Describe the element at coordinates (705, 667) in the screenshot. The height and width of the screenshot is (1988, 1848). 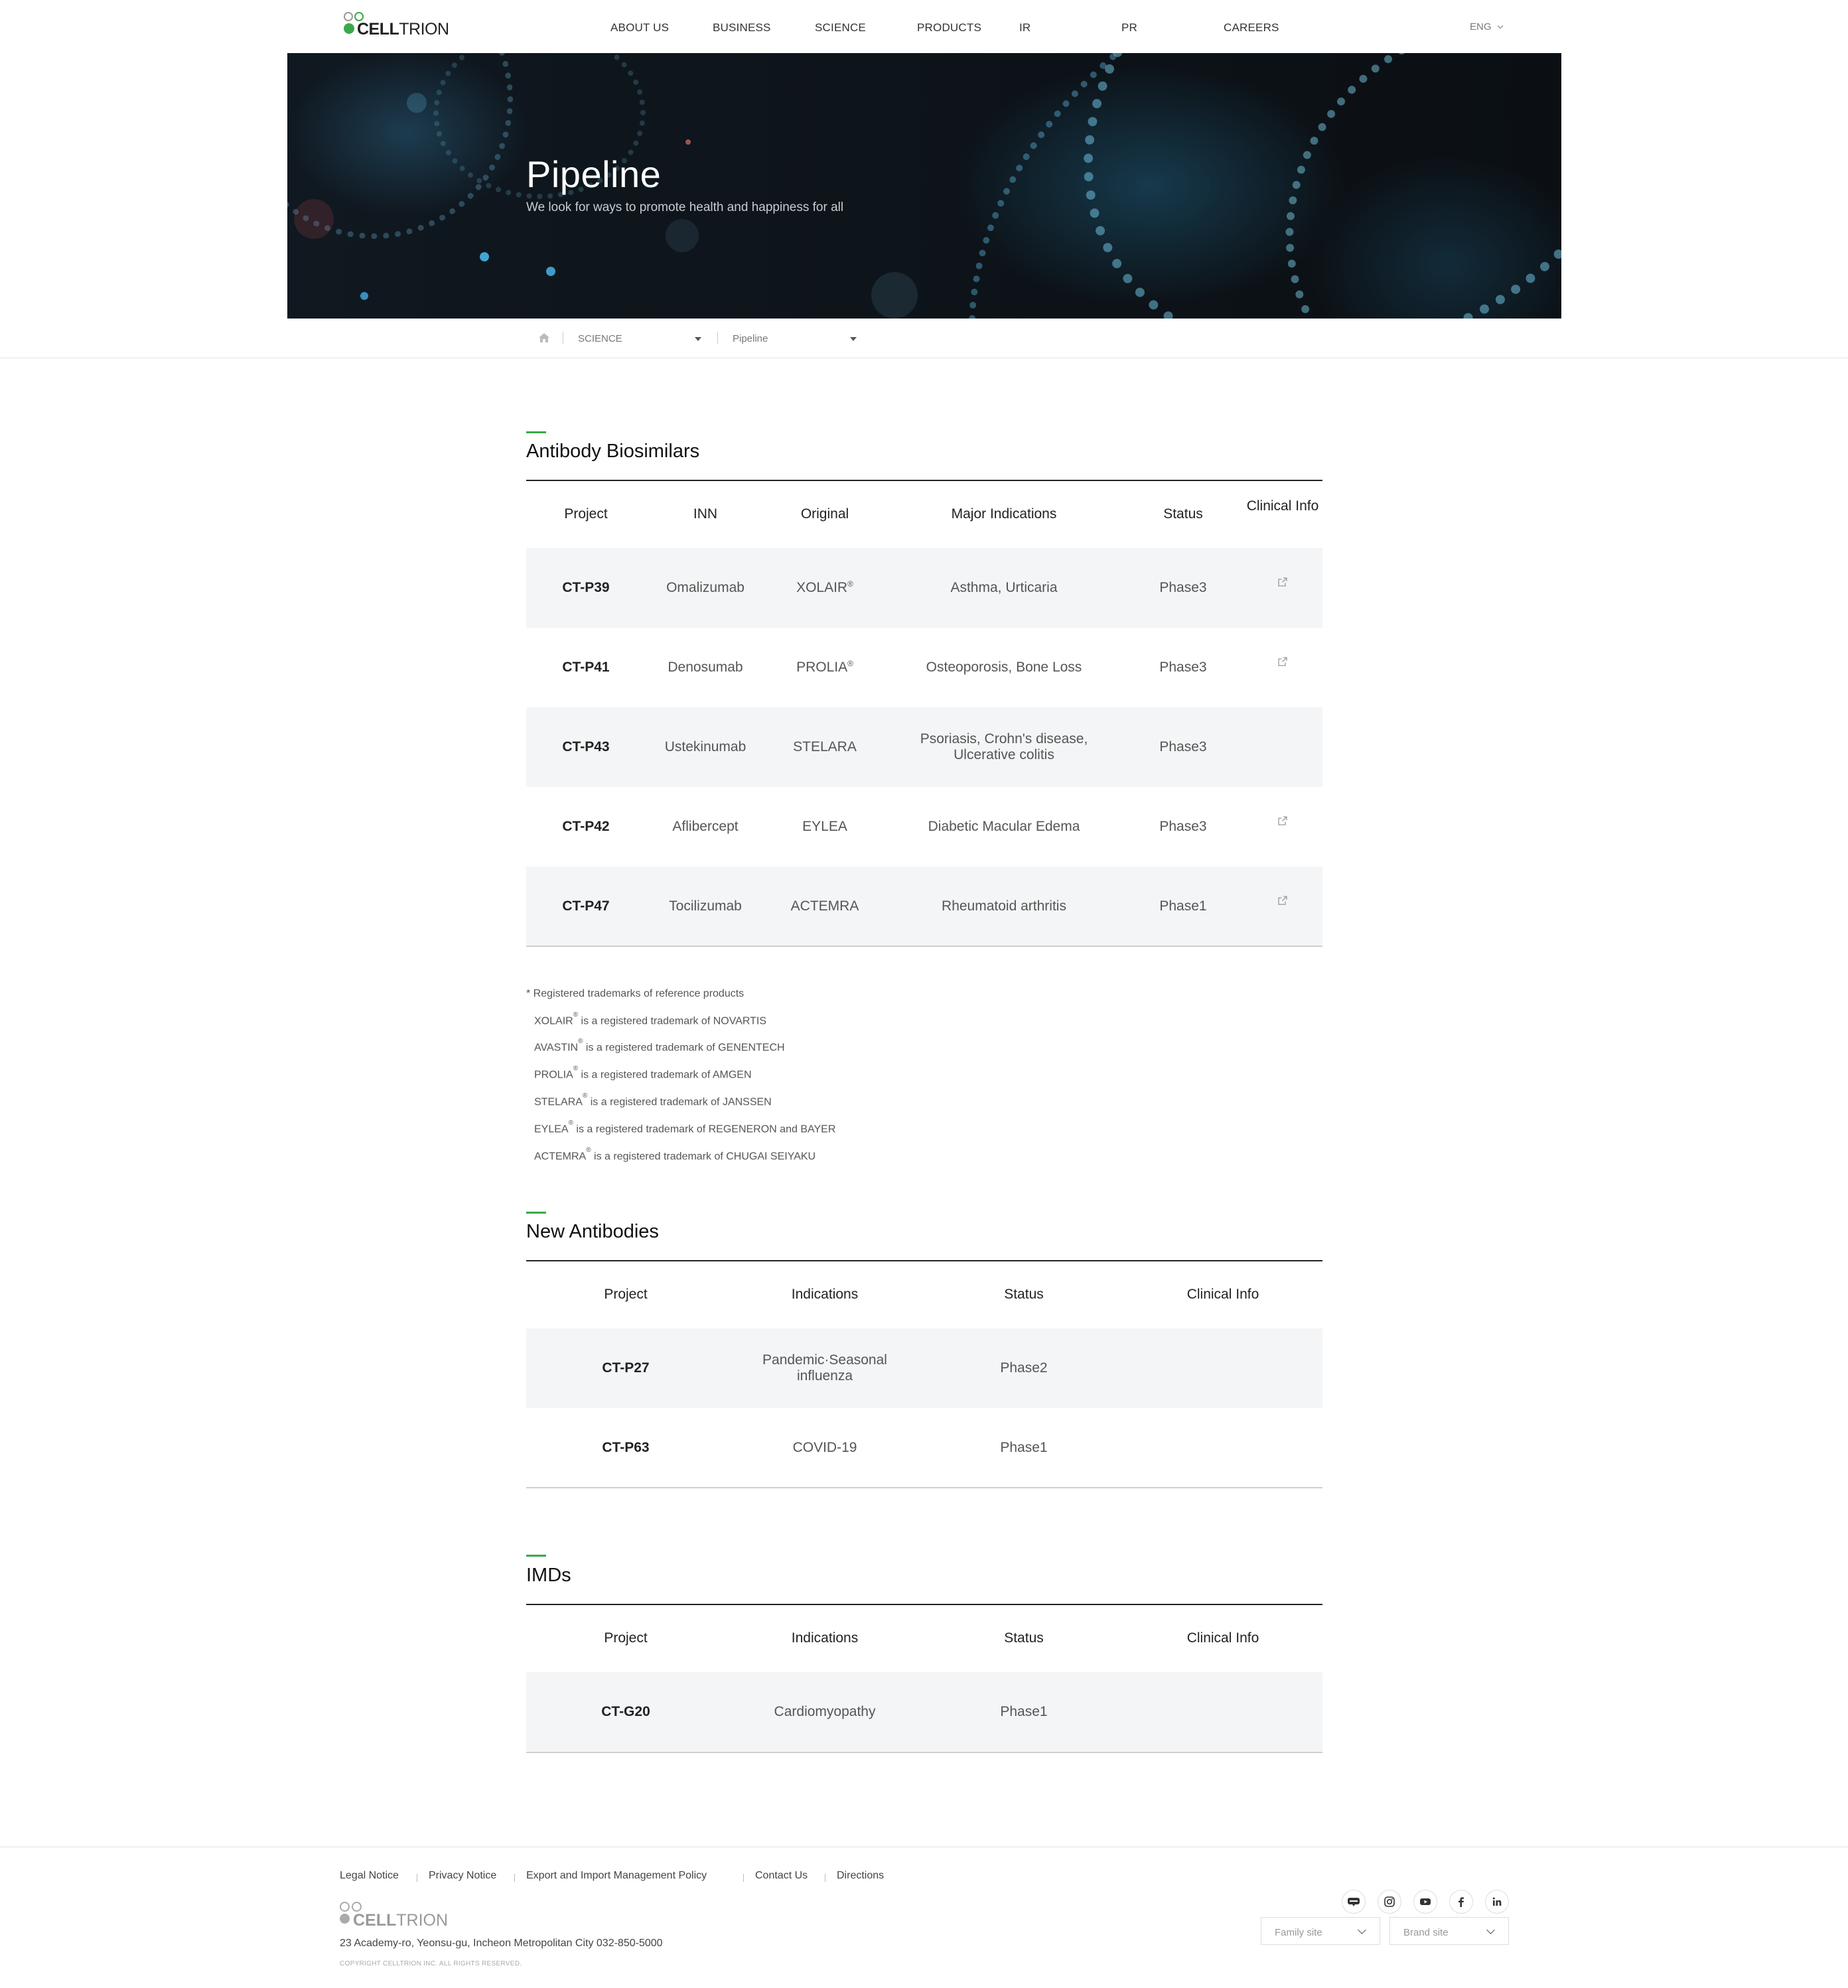
I see `cell-text: Denosumab` at that location.